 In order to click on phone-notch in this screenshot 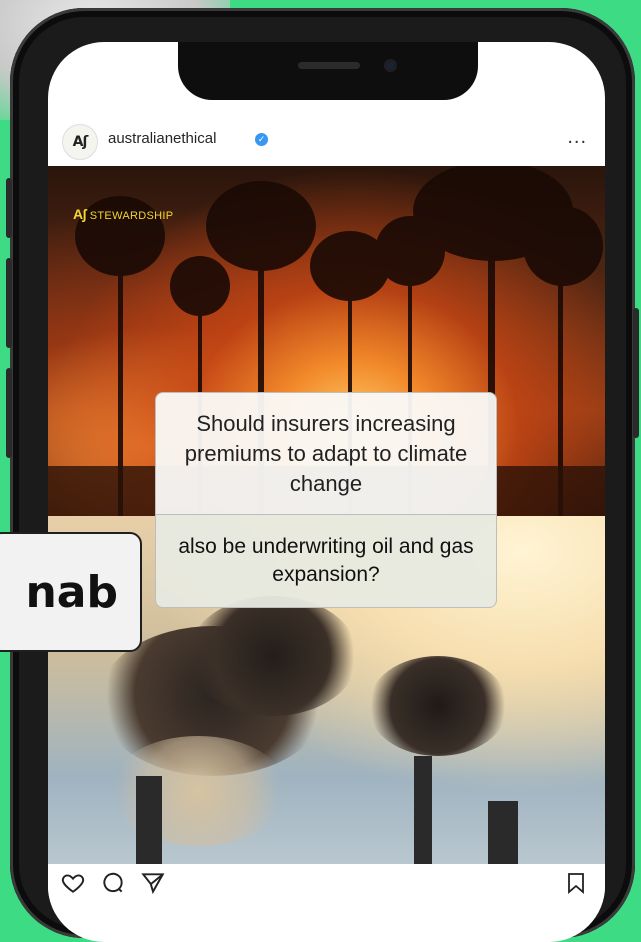, I will do `click(328, 71)`.